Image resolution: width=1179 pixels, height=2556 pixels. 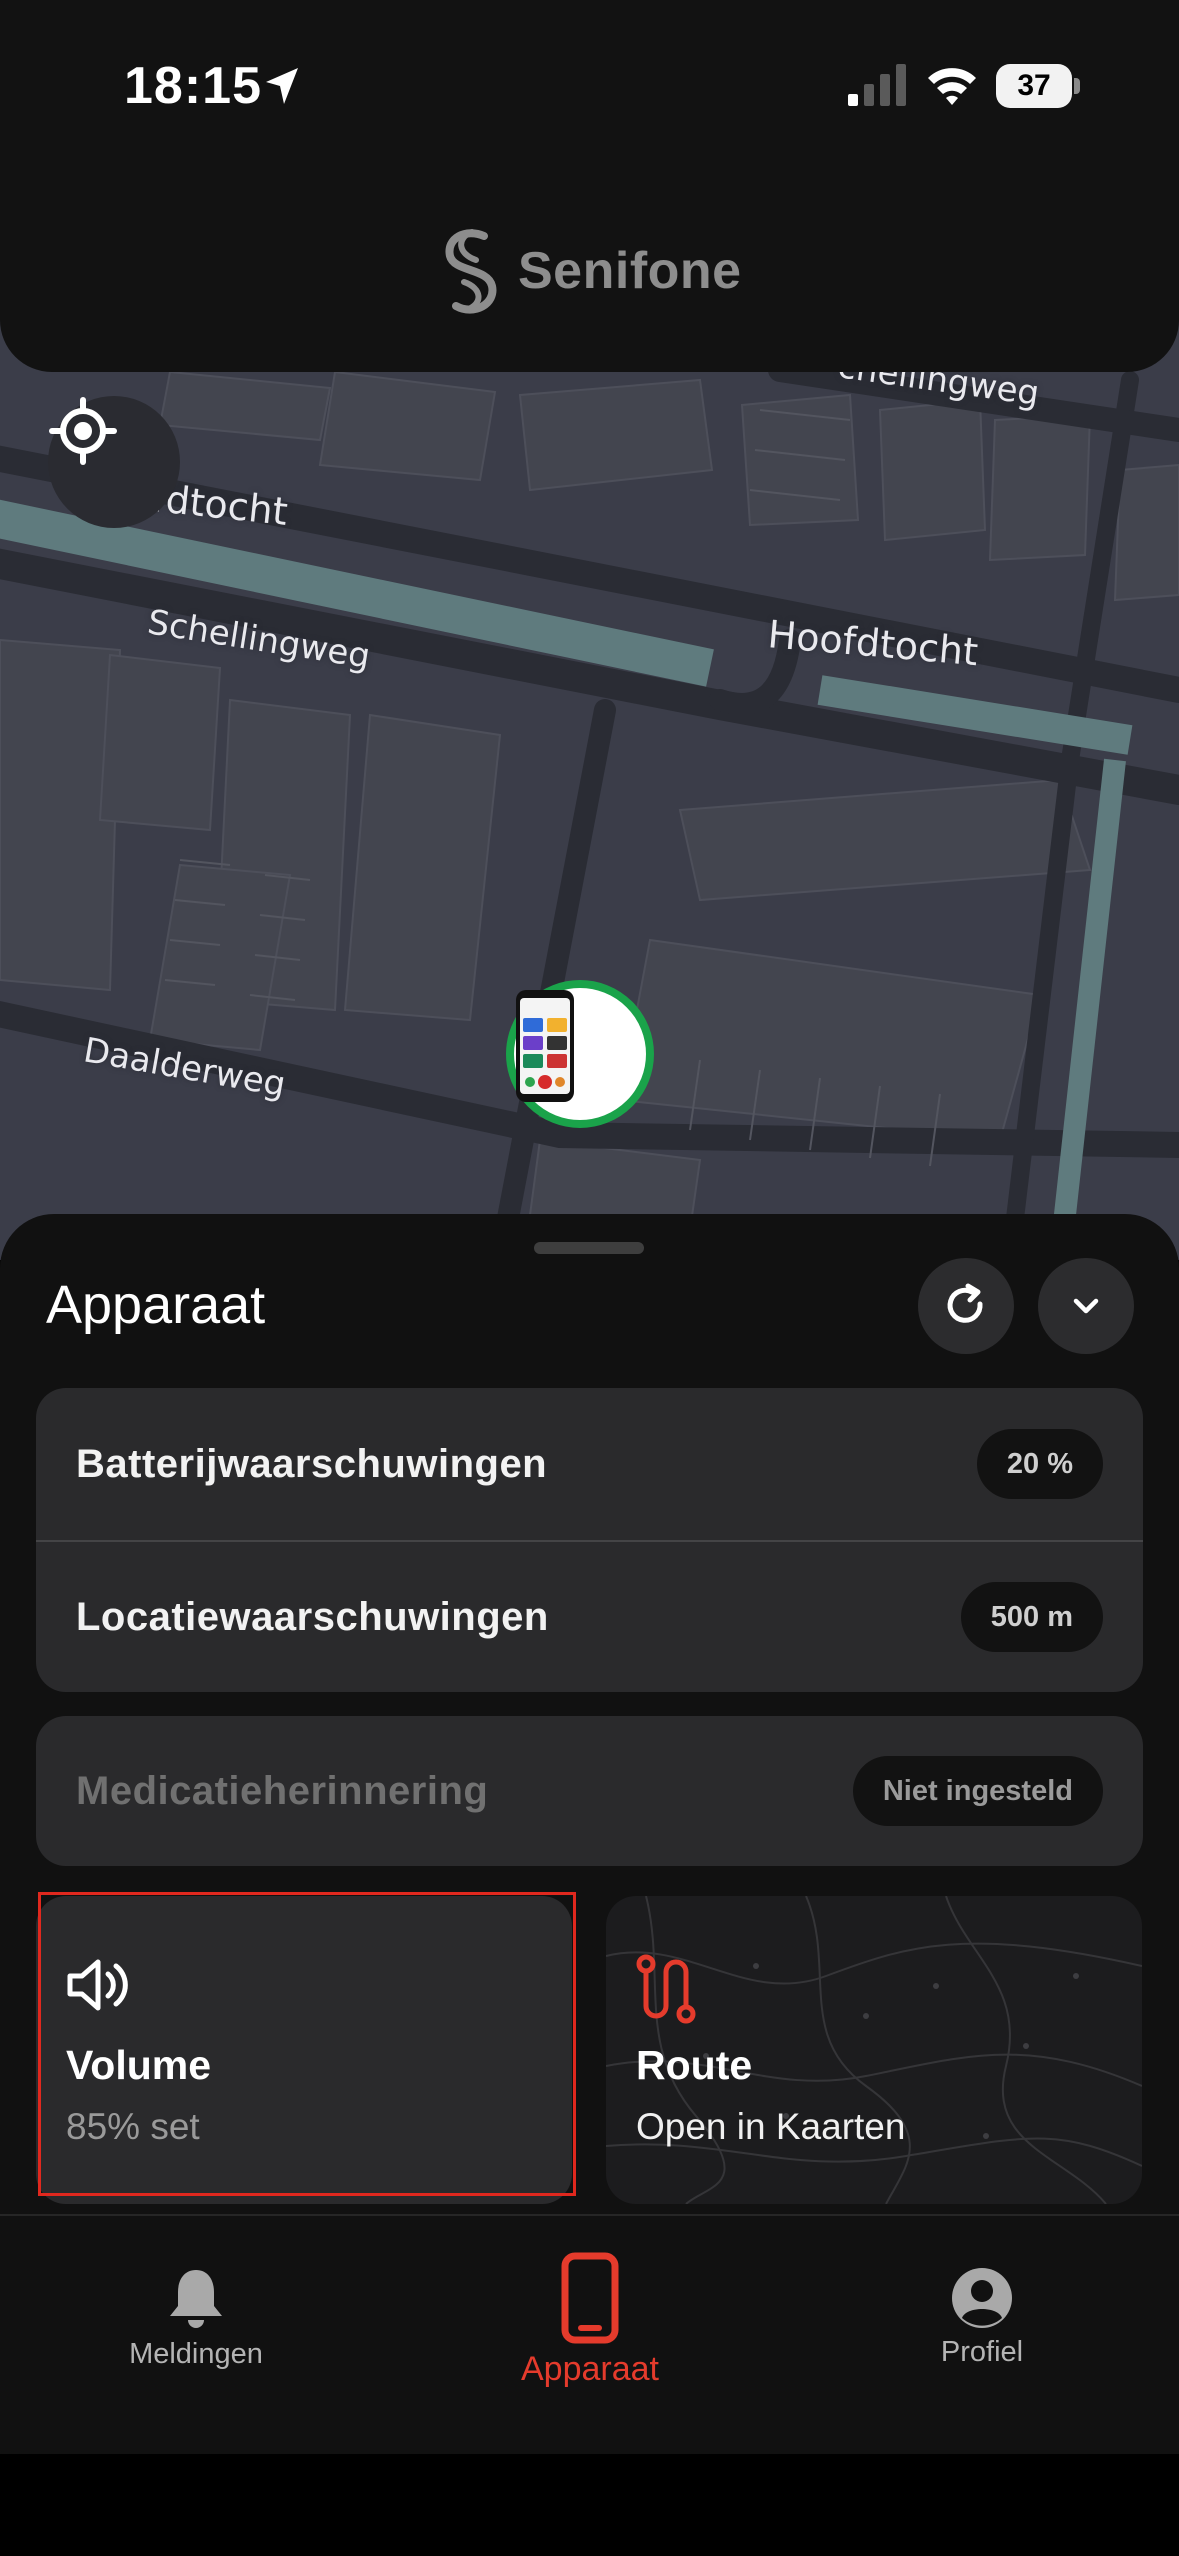 What do you see at coordinates (590, 2369) in the screenshot?
I see `tab-apparaat-label: Apparaat` at bounding box center [590, 2369].